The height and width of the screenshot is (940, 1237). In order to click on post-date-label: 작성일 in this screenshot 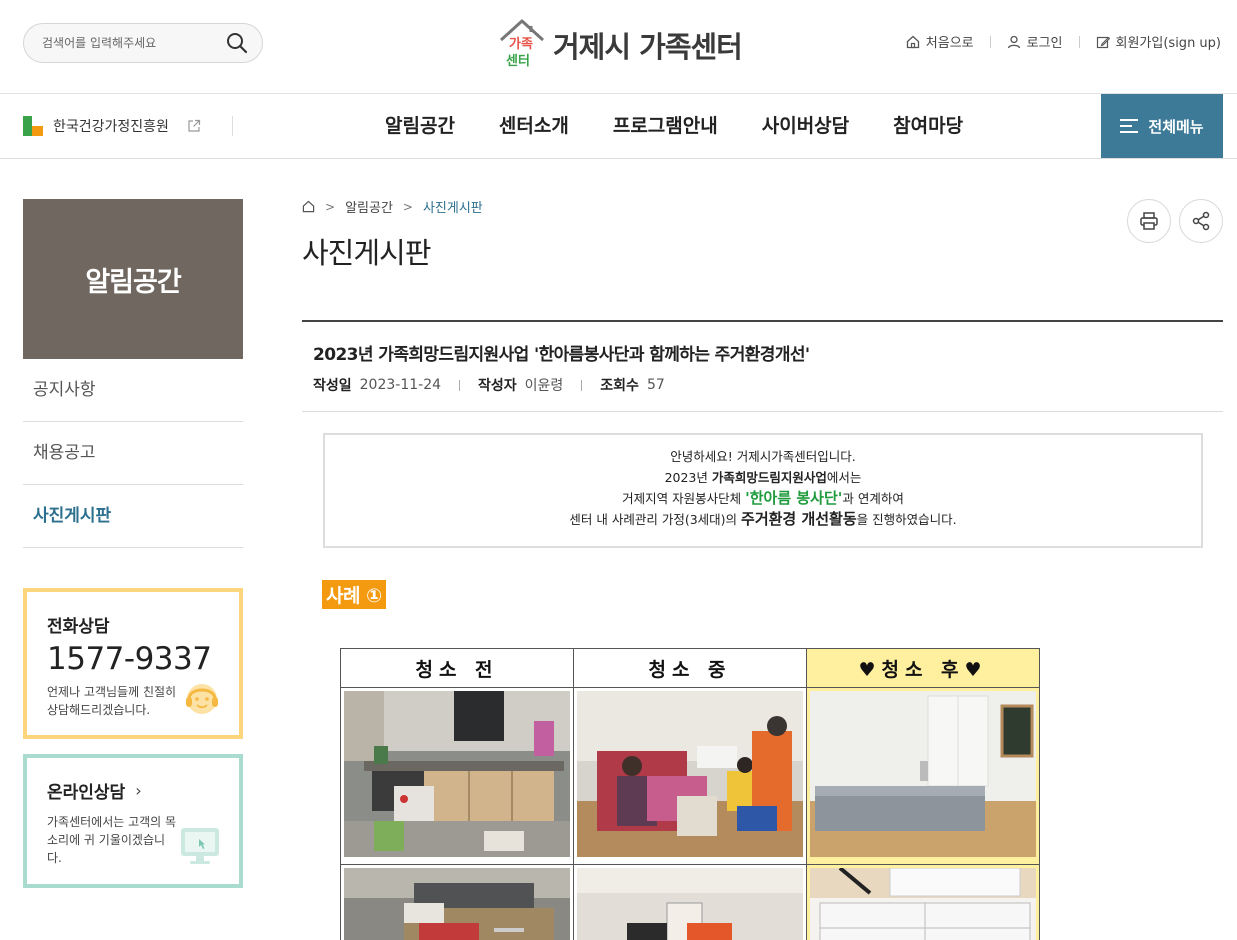, I will do `click(332, 386)`.